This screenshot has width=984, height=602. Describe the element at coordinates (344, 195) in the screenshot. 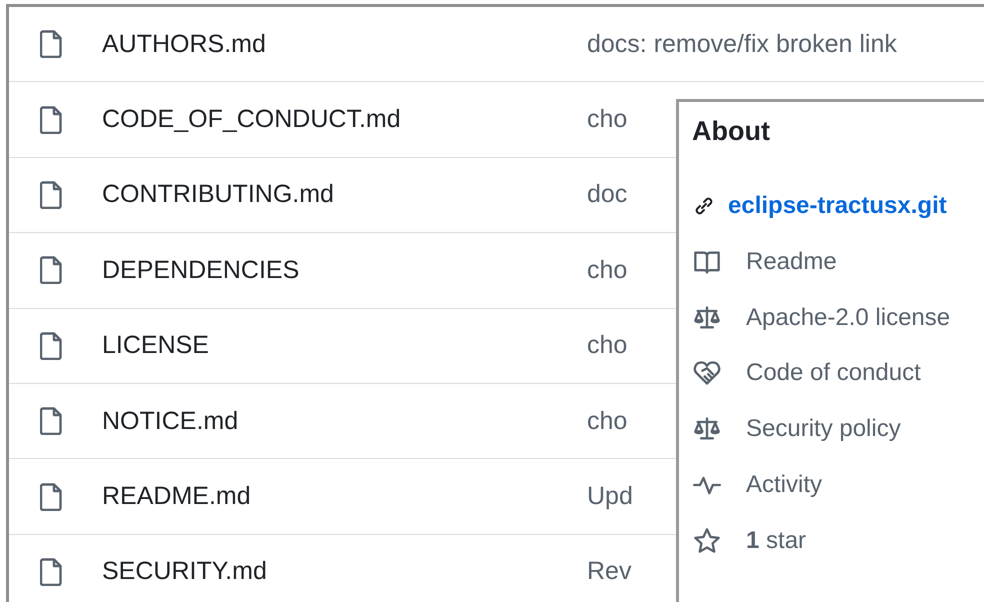

I see `file-name: CONTRIBUTING.md` at that location.